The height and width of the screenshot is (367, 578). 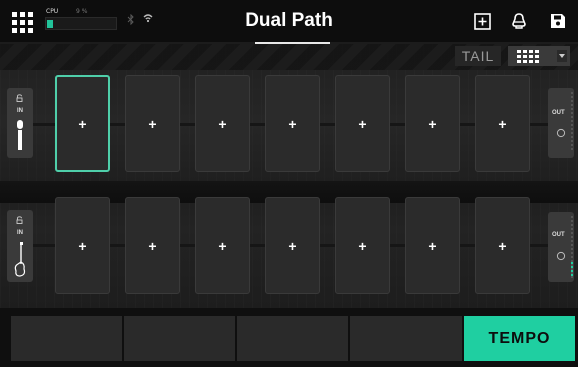 I want to click on path-1-slot-7: +, so click(x=502, y=123).